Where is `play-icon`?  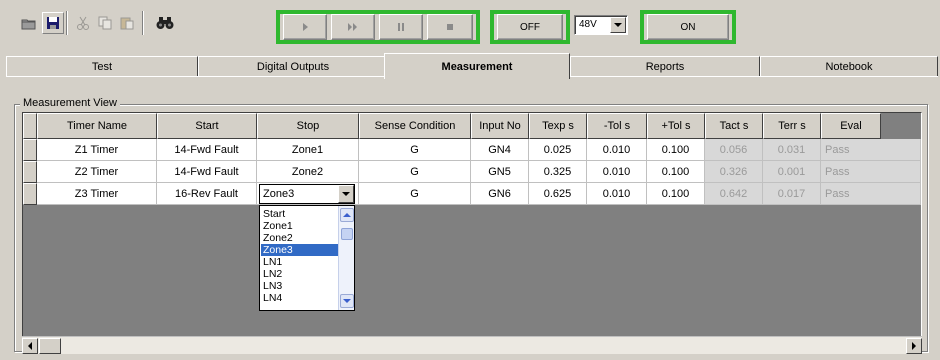 play-icon is located at coordinates (305, 27).